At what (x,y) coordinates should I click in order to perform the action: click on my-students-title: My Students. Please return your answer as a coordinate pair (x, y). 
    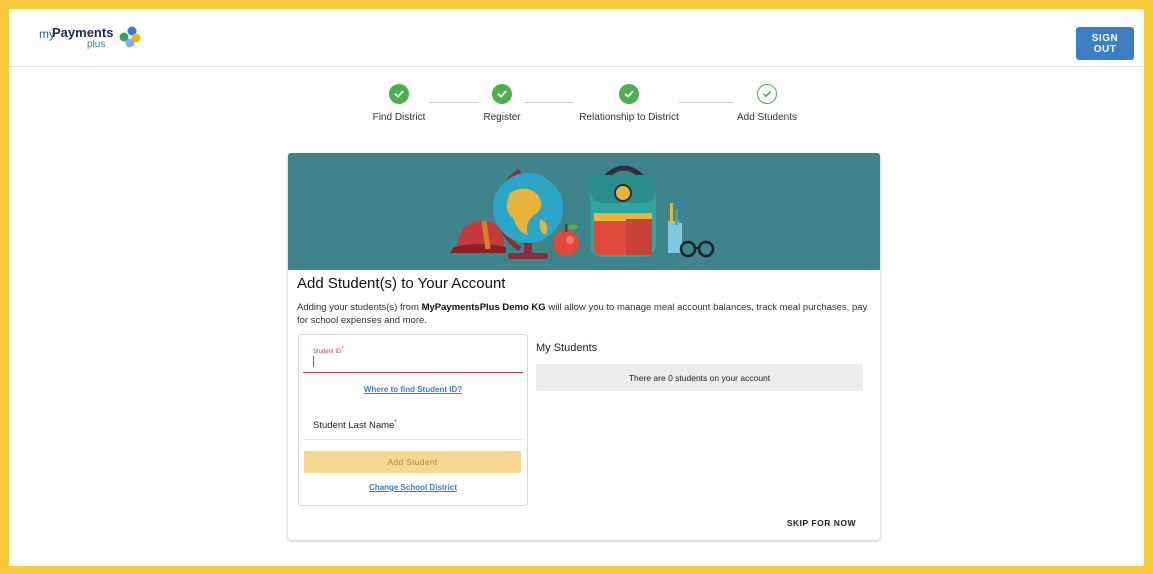
    Looking at the image, I should click on (567, 348).